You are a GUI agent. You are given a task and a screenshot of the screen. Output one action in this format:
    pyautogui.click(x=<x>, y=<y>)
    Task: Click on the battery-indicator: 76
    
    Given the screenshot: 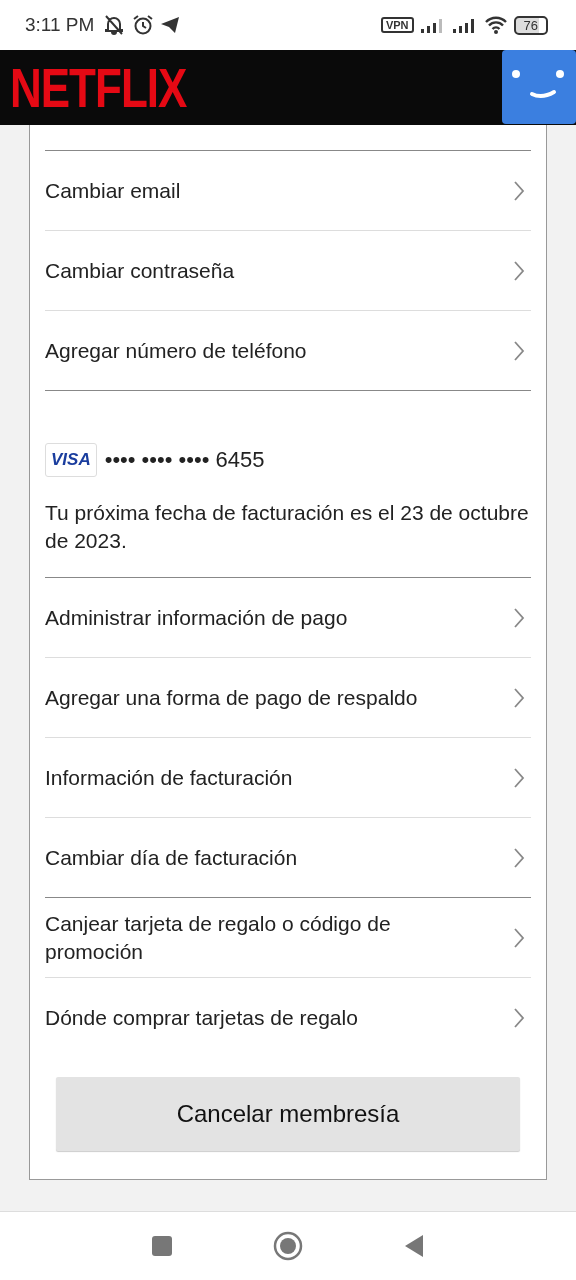 What is the action you would take?
    pyautogui.click(x=530, y=25)
    